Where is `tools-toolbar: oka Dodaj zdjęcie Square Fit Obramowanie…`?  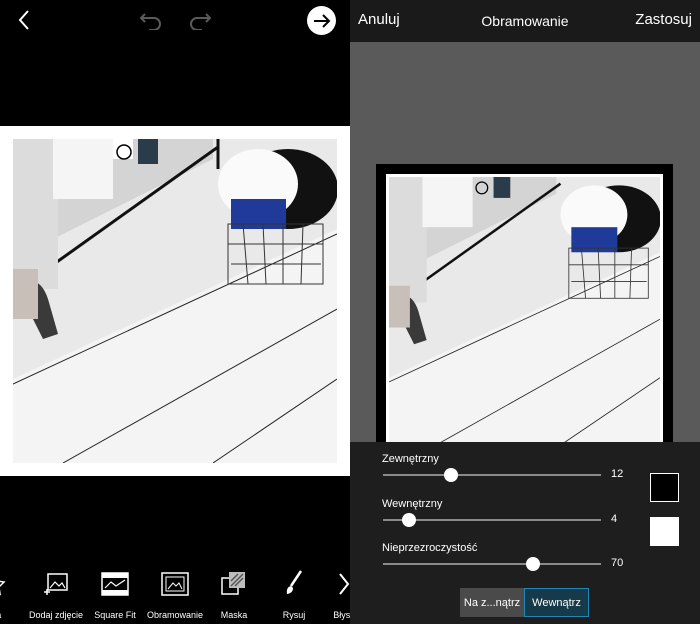 tools-toolbar: oka Dodaj zdjęcie Square Fit Obramowanie… is located at coordinates (177, 595).